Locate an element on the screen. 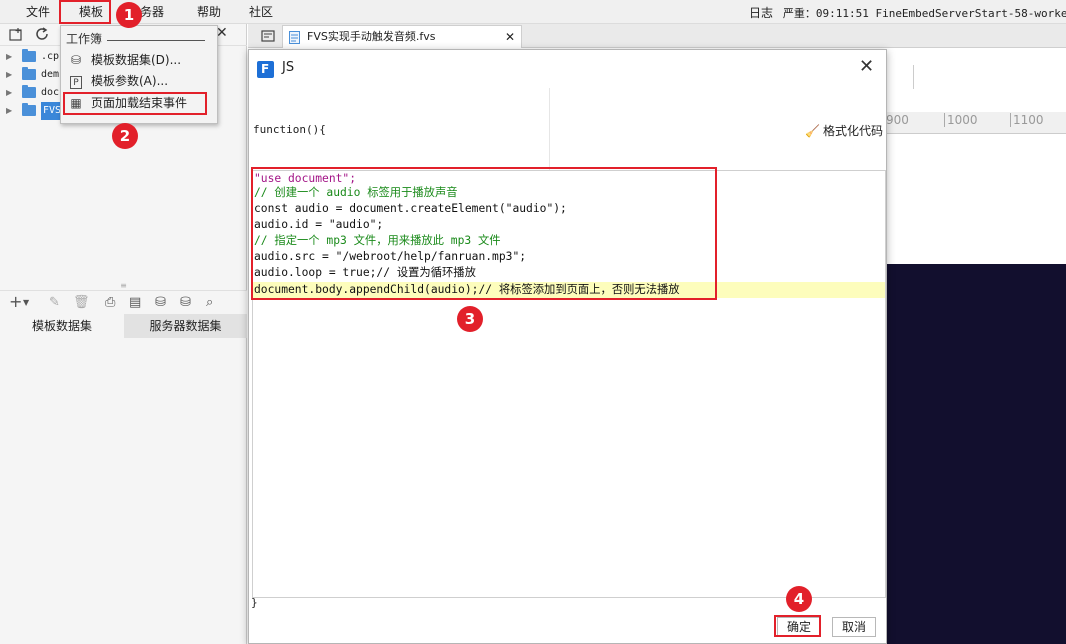 The height and width of the screenshot is (644, 1066). tab-label: 服务器数据集 is located at coordinates (185, 326).